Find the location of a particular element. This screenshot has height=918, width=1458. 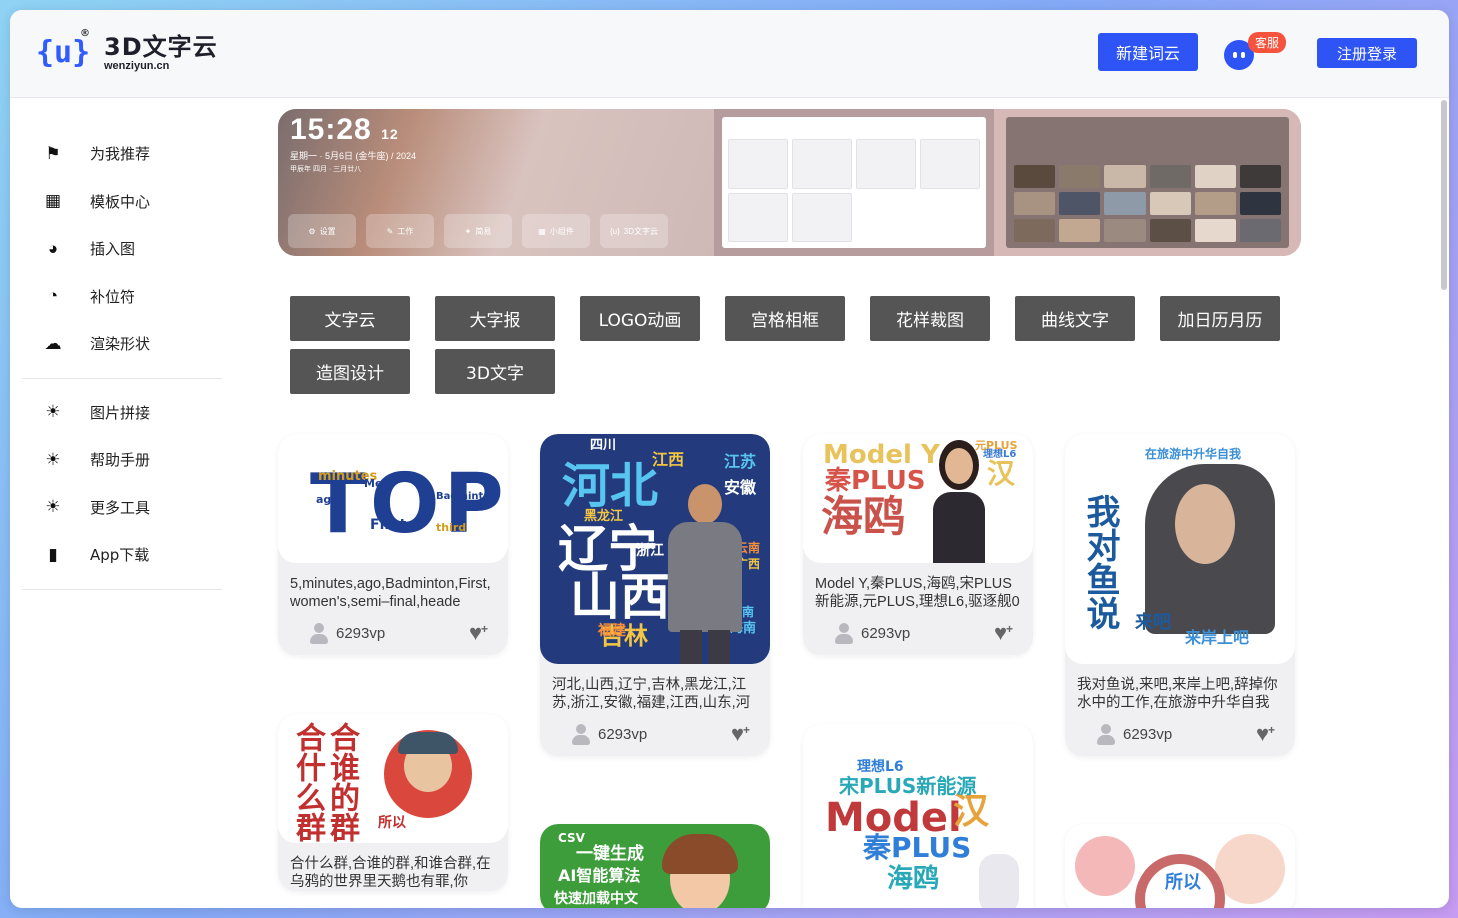

sidebar-item: ◕ 插入图 is located at coordinates (122, 249).